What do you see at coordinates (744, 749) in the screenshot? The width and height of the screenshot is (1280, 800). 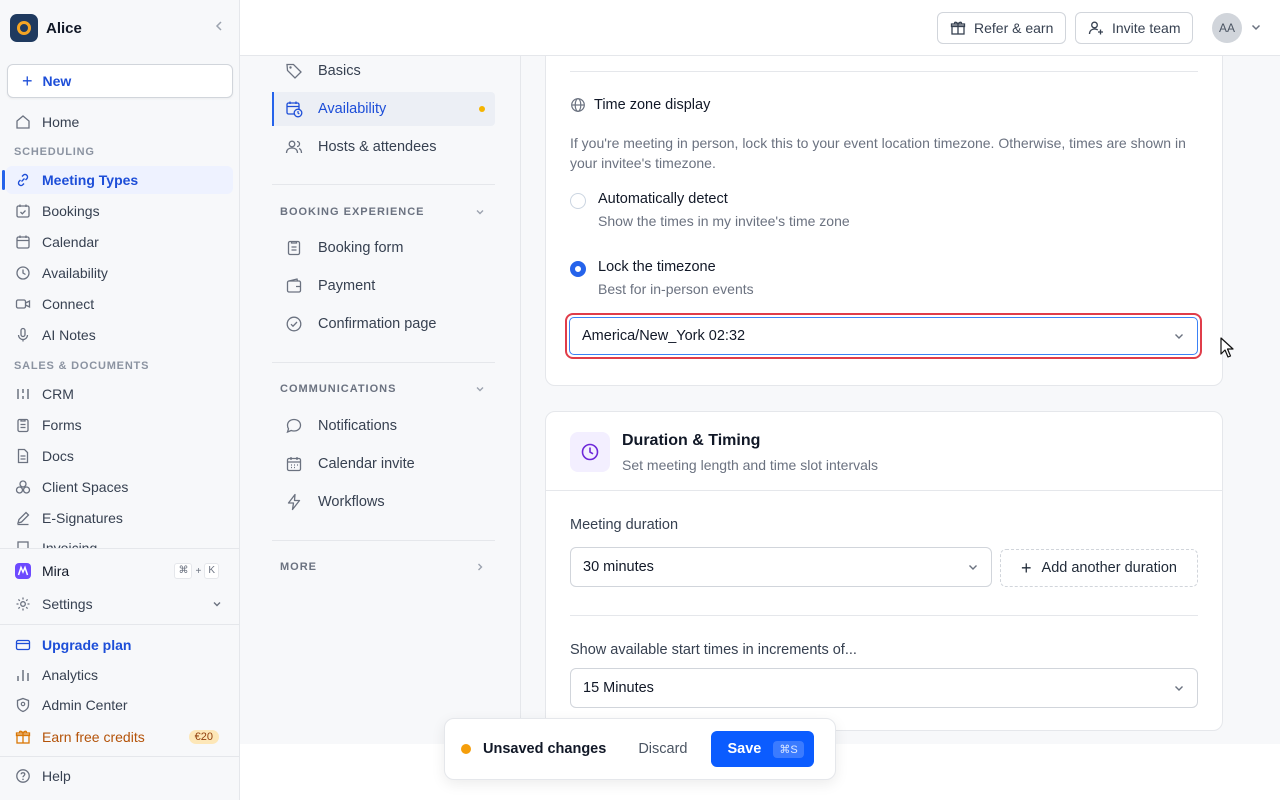 I see `save-label: Save` at bounding box center [744, 749].